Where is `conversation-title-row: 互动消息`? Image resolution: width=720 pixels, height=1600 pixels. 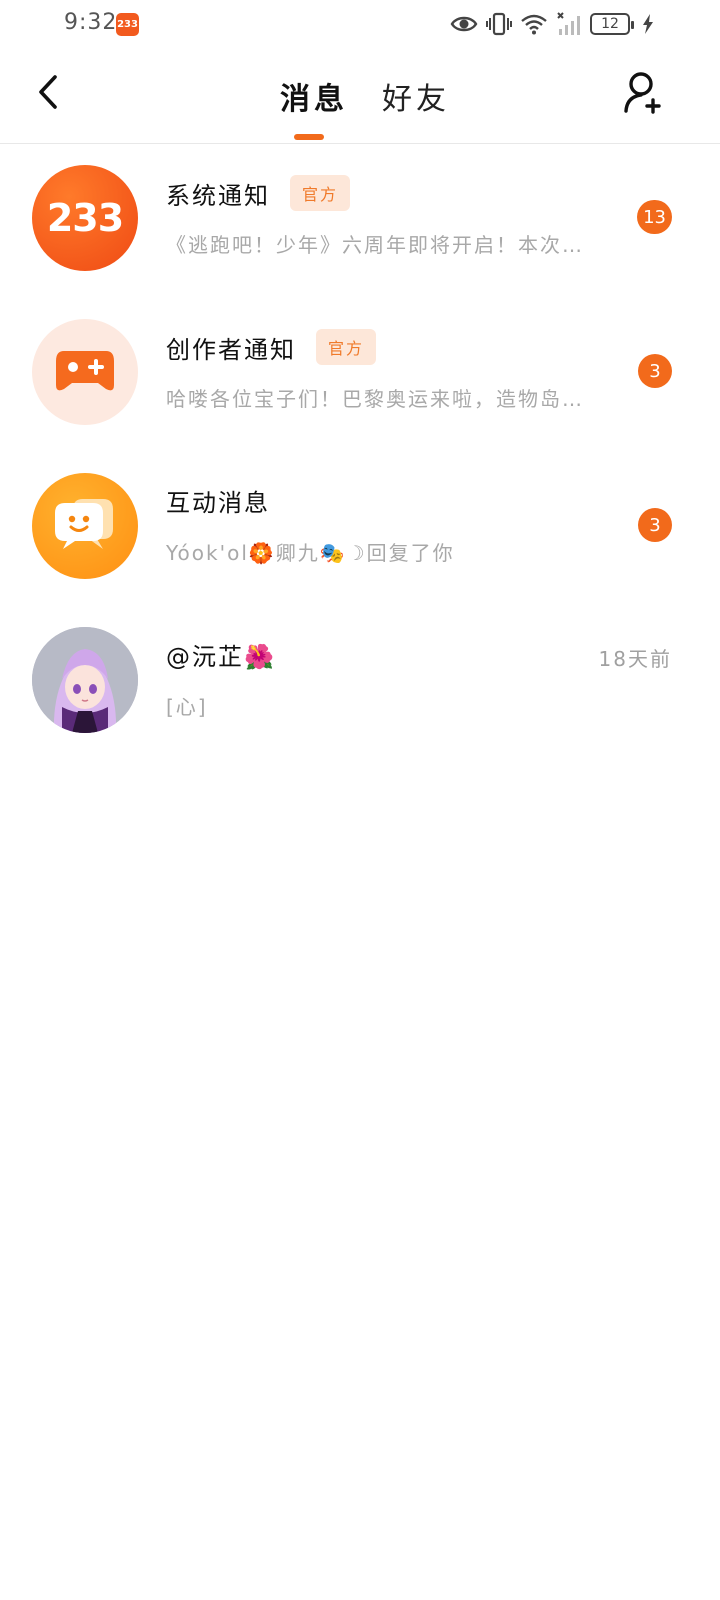 conversation-title-row: 互动消息 is located at coordinates (218, 500).